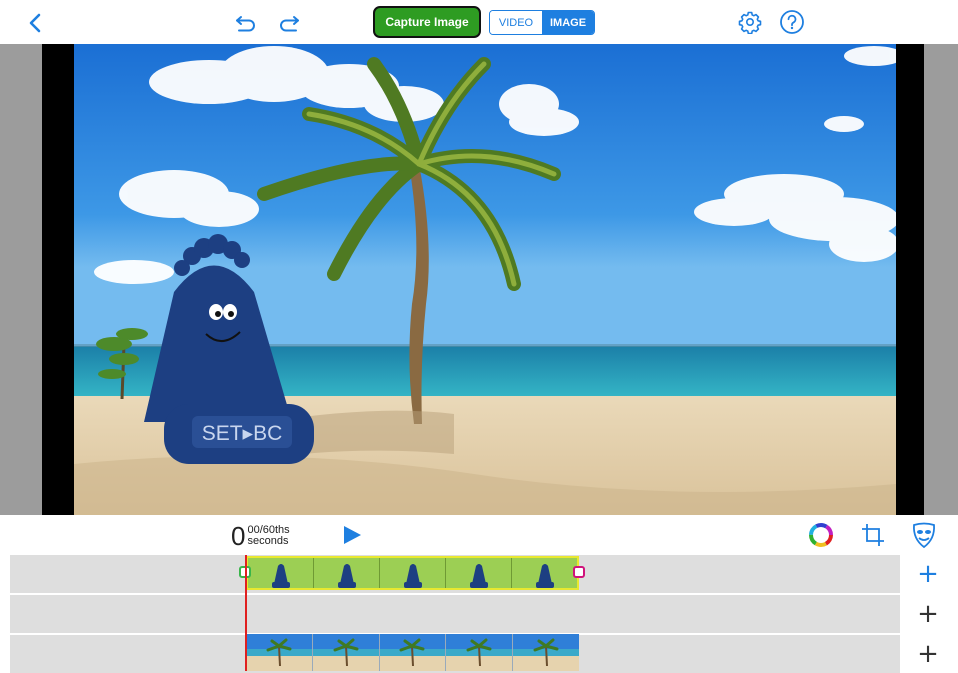 The width and height of the screenshot is (958, 673). I want to click on top-toolbar: Capture Image VIDEO IMAGE, so click(479, 22).